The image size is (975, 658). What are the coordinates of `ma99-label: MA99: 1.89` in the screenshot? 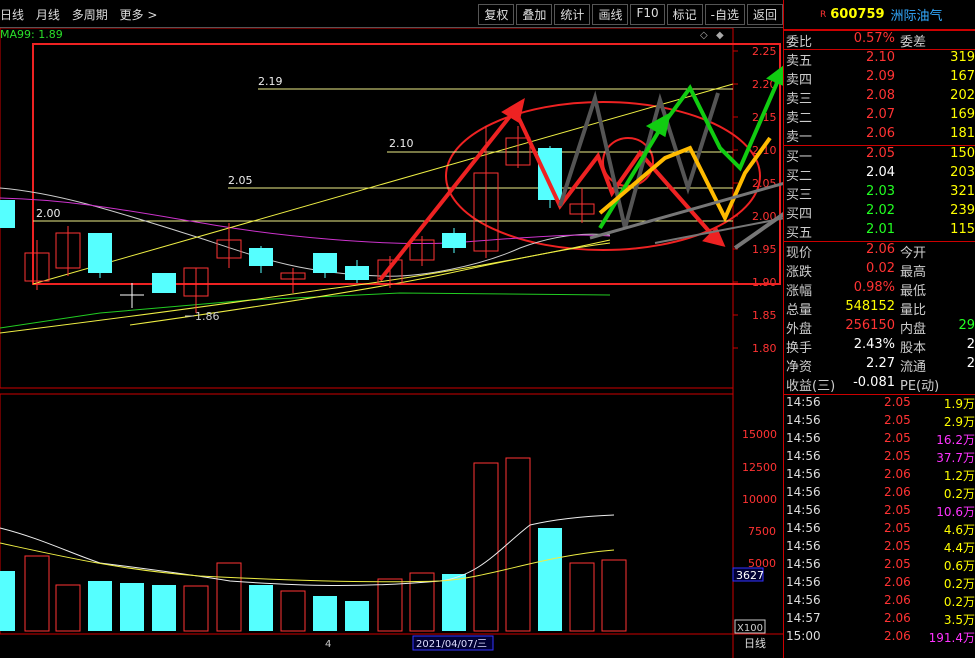 It's located at (31, 34).